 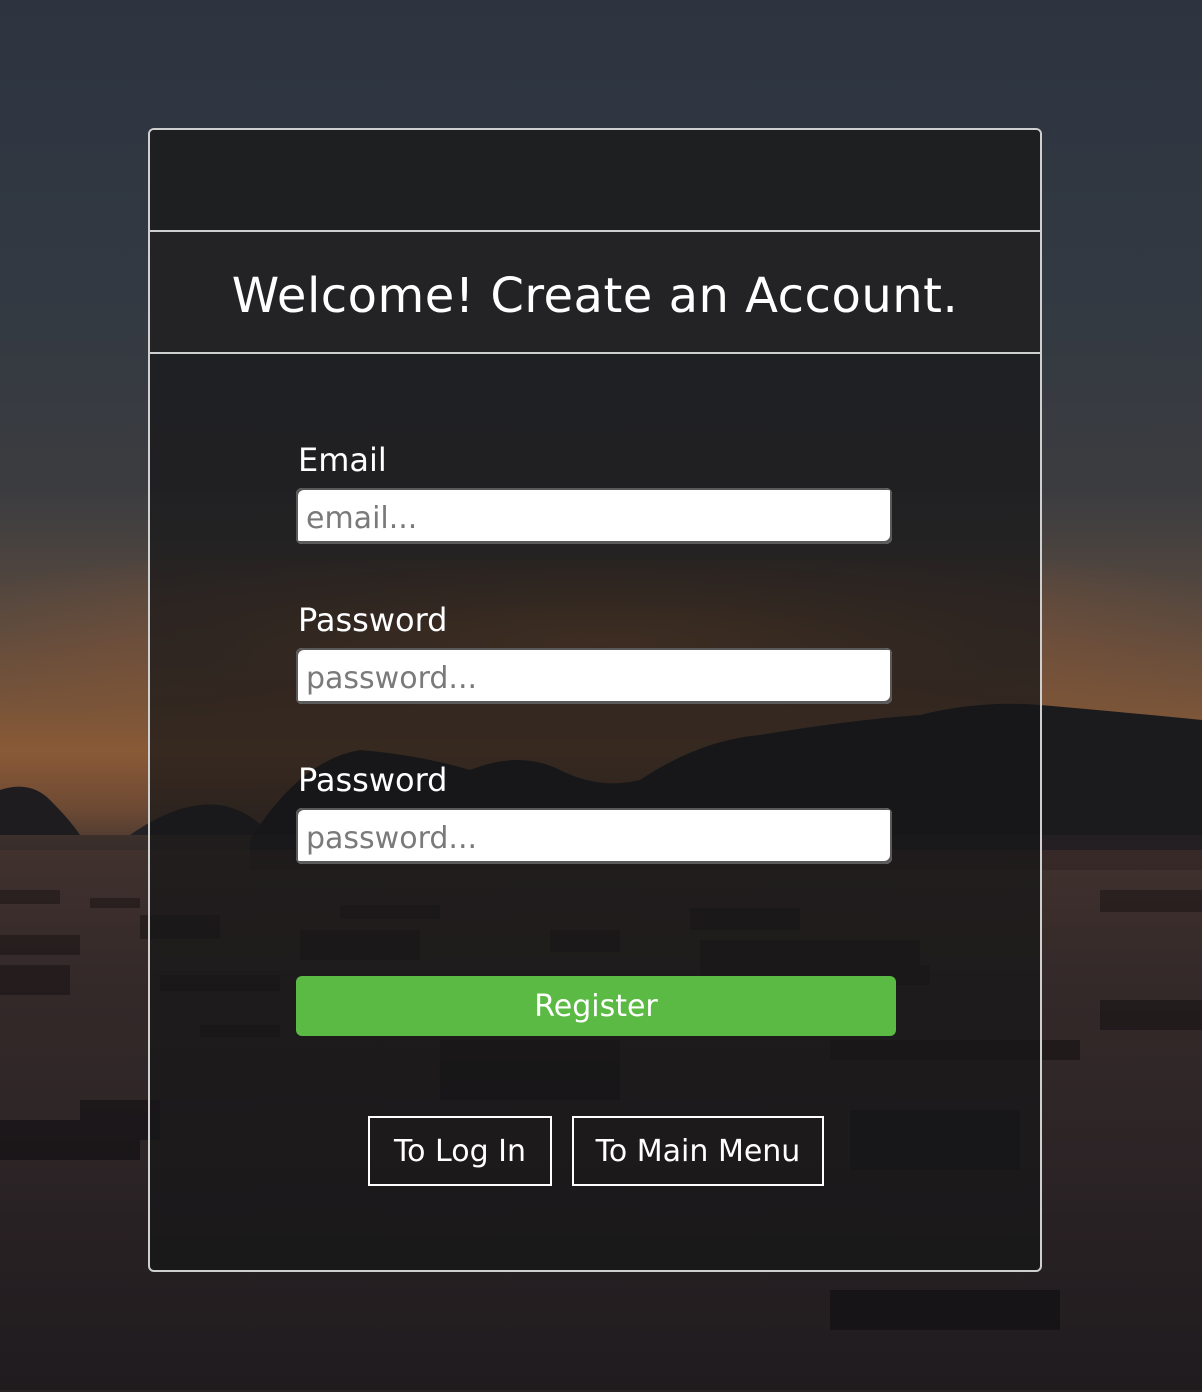 I want to click on confirm-password-field-group: Password, so click(x=596, y=812).